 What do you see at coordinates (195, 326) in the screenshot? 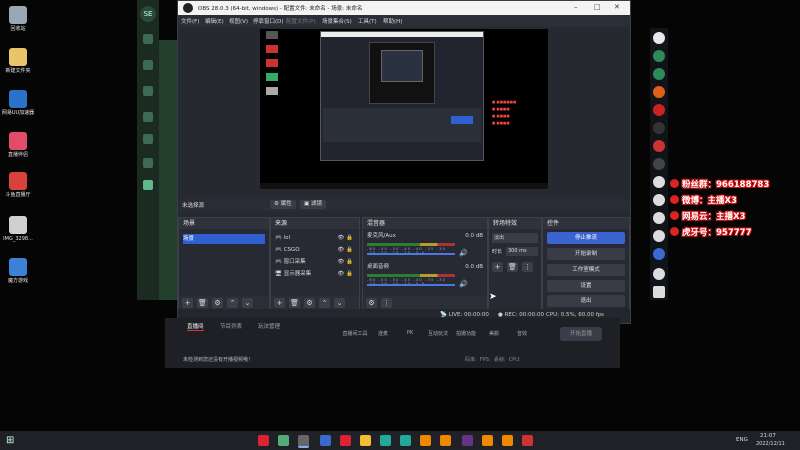
I see `tab-live-room: 直播间` at bounding box center [195, 326].